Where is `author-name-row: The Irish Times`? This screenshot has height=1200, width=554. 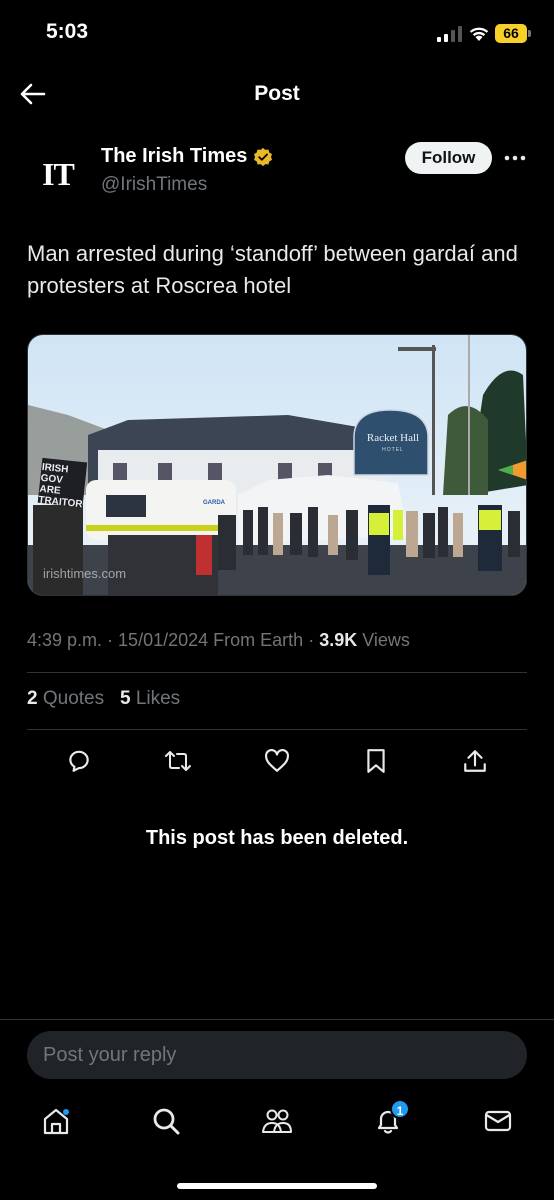
author-name-row: The Irish Times is located at coordinates (187, 156).